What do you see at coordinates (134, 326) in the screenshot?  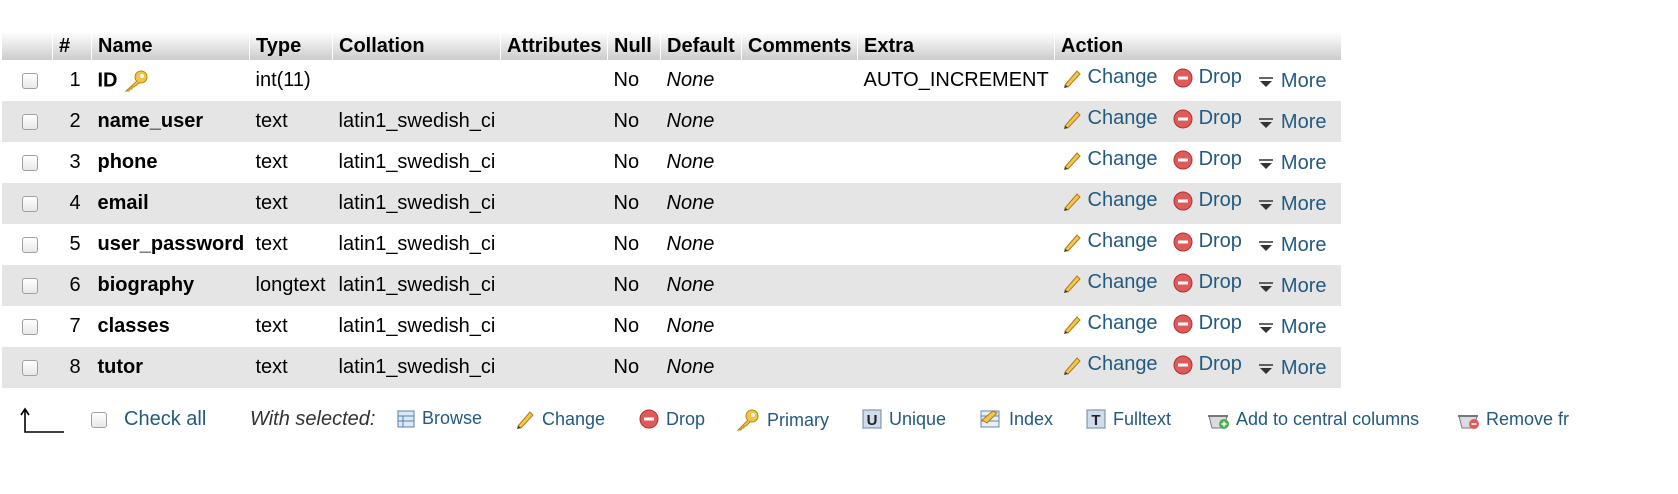 I see `field-name: classes` at bounding box center [134, 326].